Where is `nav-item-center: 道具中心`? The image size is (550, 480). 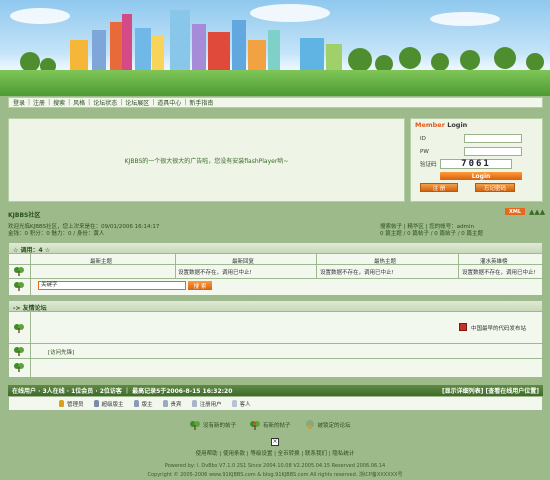 nav-item-center: 道具中心 is located at coordinates (169, 102).